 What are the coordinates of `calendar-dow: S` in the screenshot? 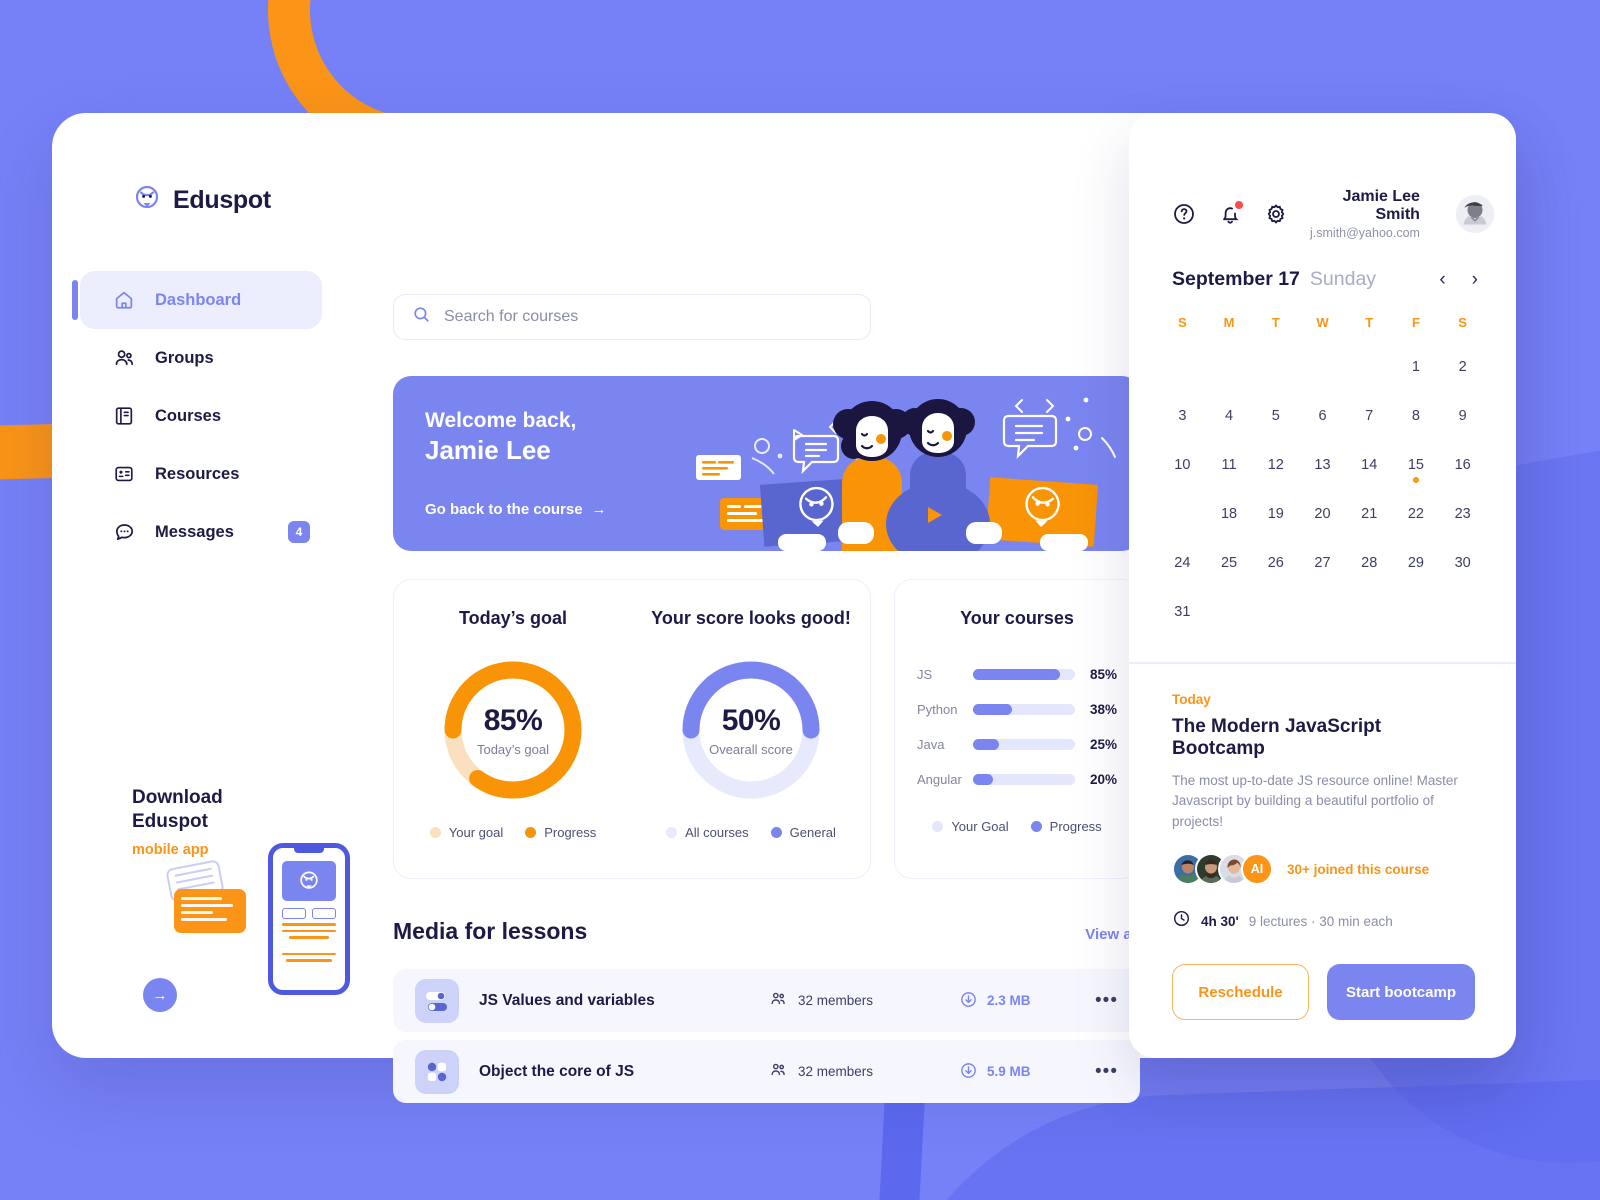 It's located at (1462, 322).